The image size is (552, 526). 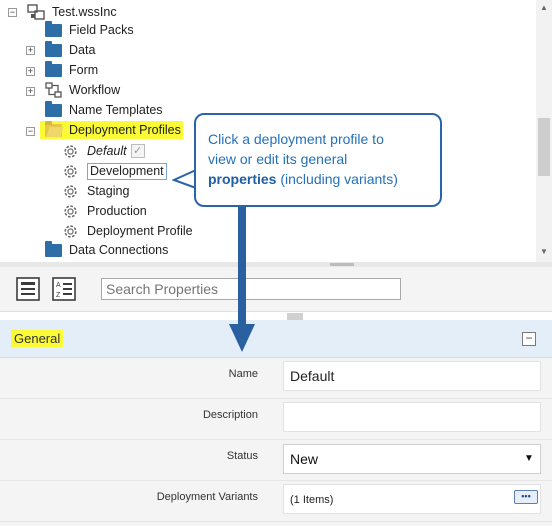 I want to click on tree-item-field-packs: Field Packs, so click(x=89, y=30).